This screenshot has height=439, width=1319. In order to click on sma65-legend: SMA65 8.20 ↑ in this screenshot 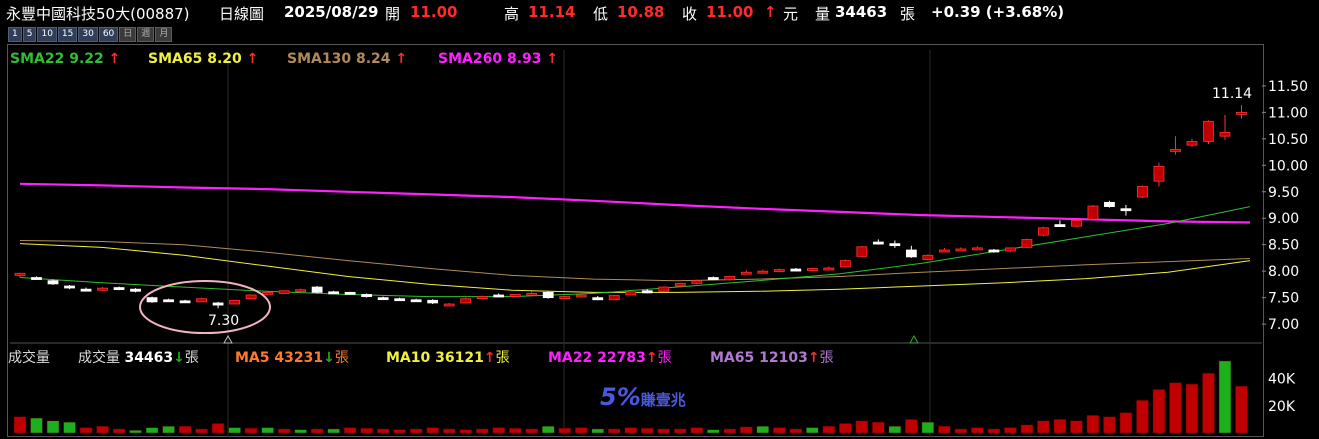, I will do `click(203, 59)`.